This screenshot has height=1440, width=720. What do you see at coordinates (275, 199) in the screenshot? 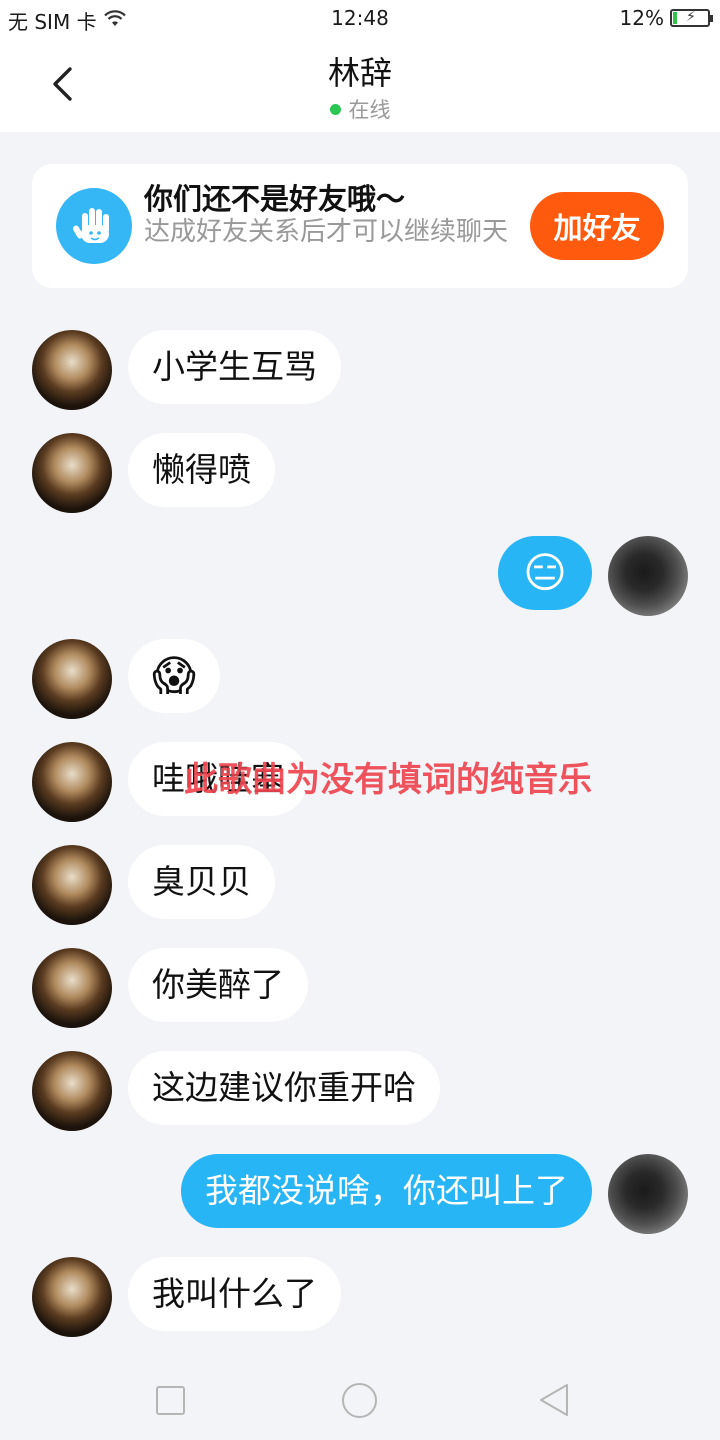
I see `banner-title: 你们还不是好友哦～` at bounding box center [275, 199].